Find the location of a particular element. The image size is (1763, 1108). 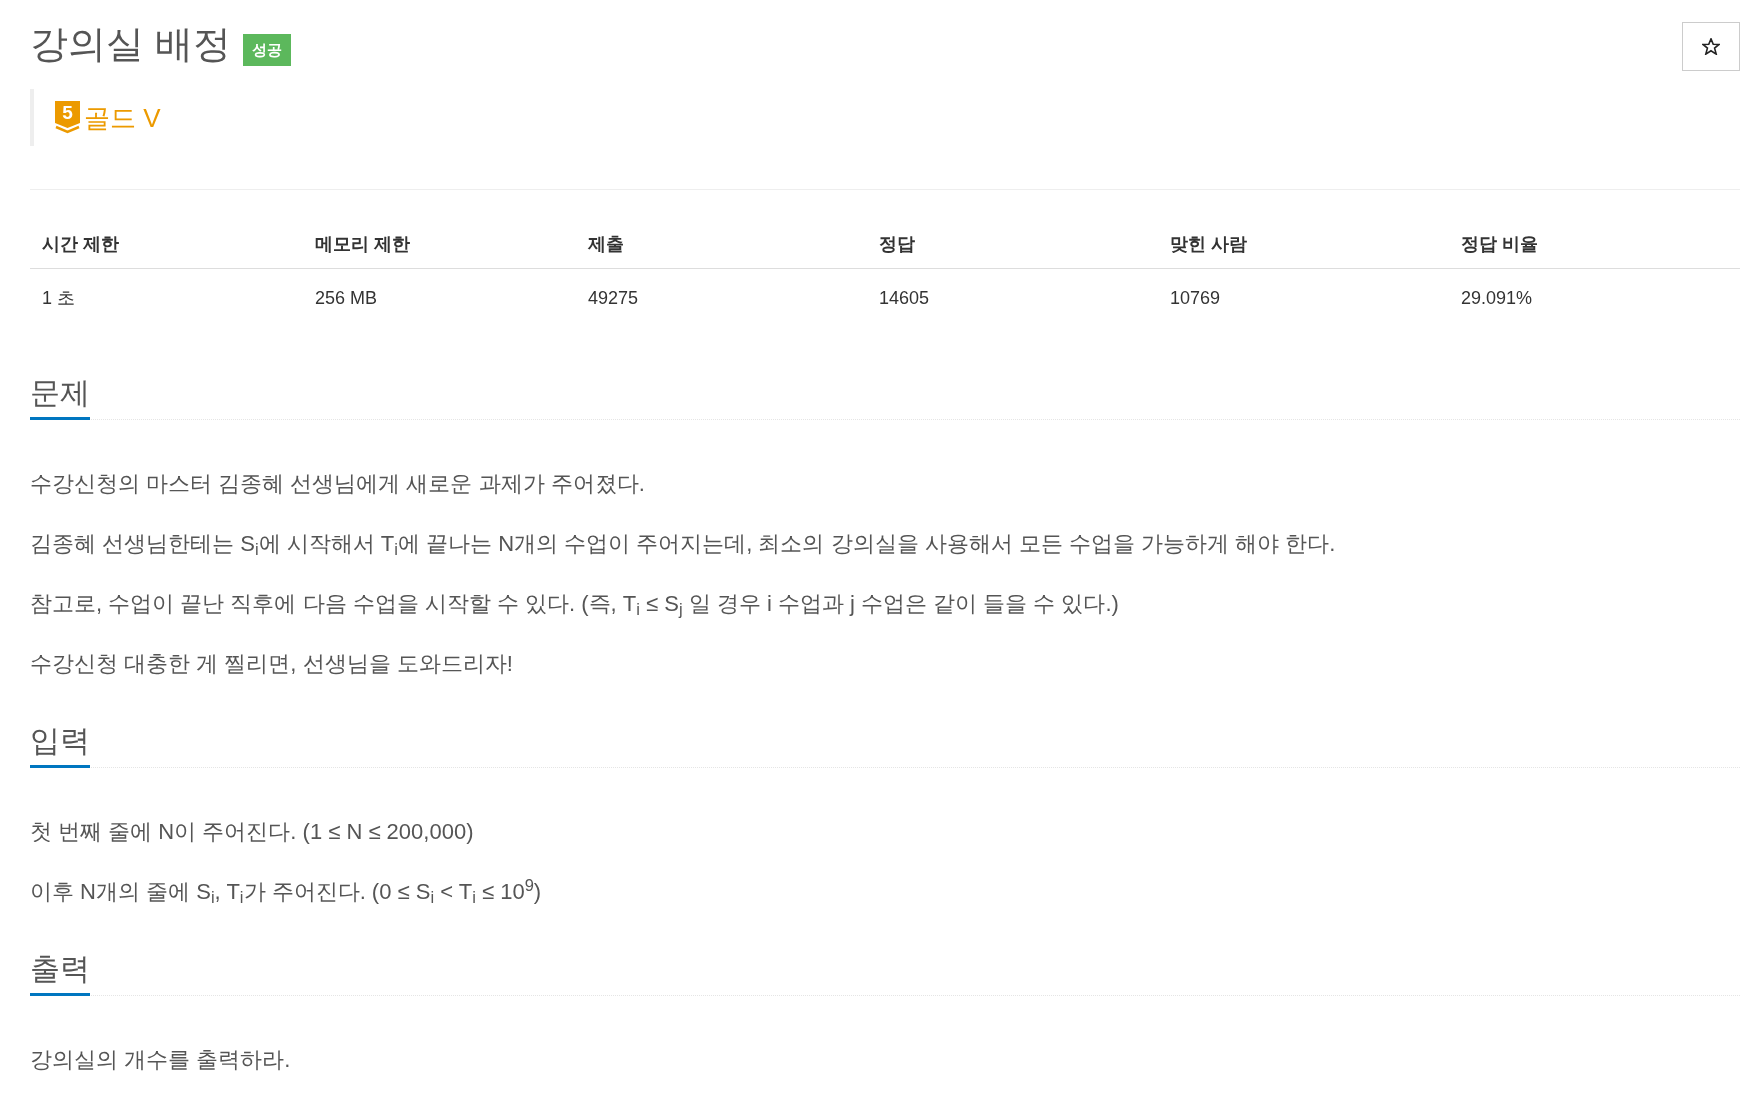

problem-title: 강의실 배정 is located at coordinates (130, 44).